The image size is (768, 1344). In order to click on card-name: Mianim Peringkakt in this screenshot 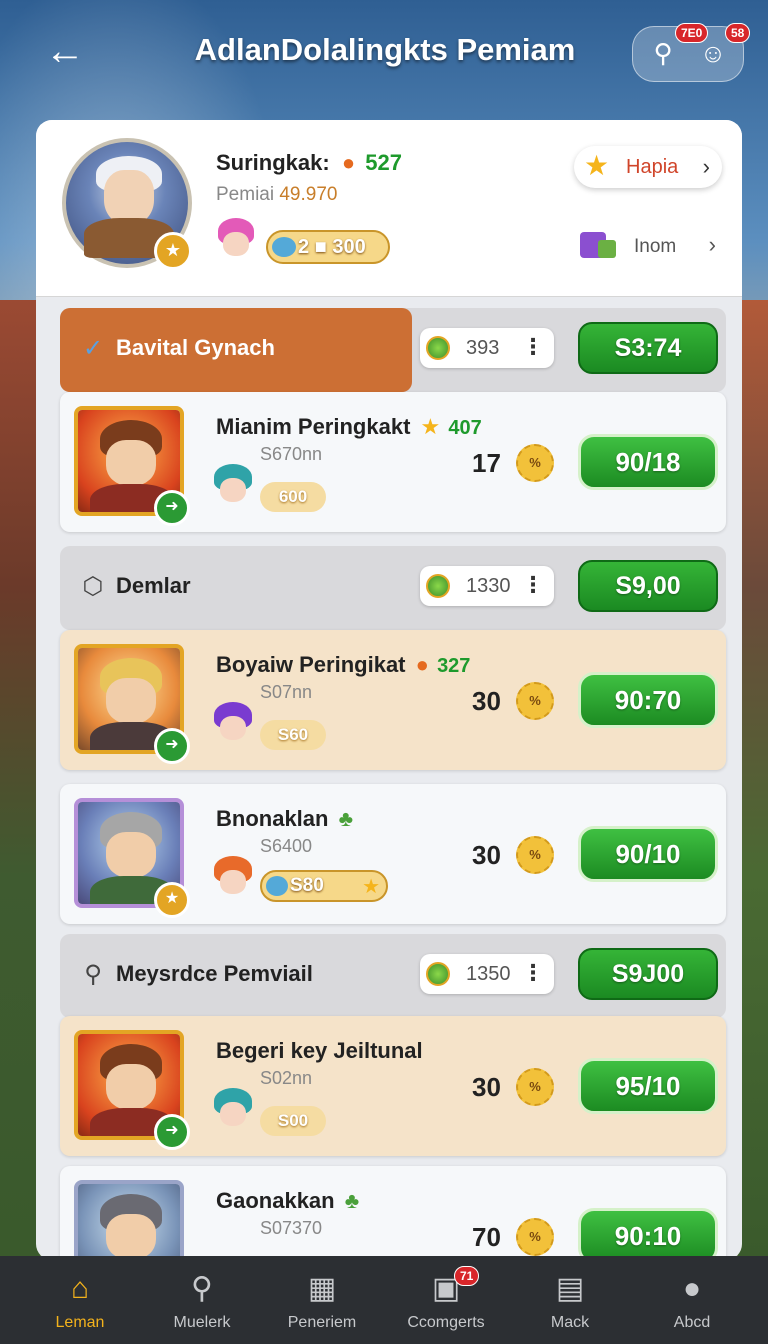, I will do `click(313, 426)`.